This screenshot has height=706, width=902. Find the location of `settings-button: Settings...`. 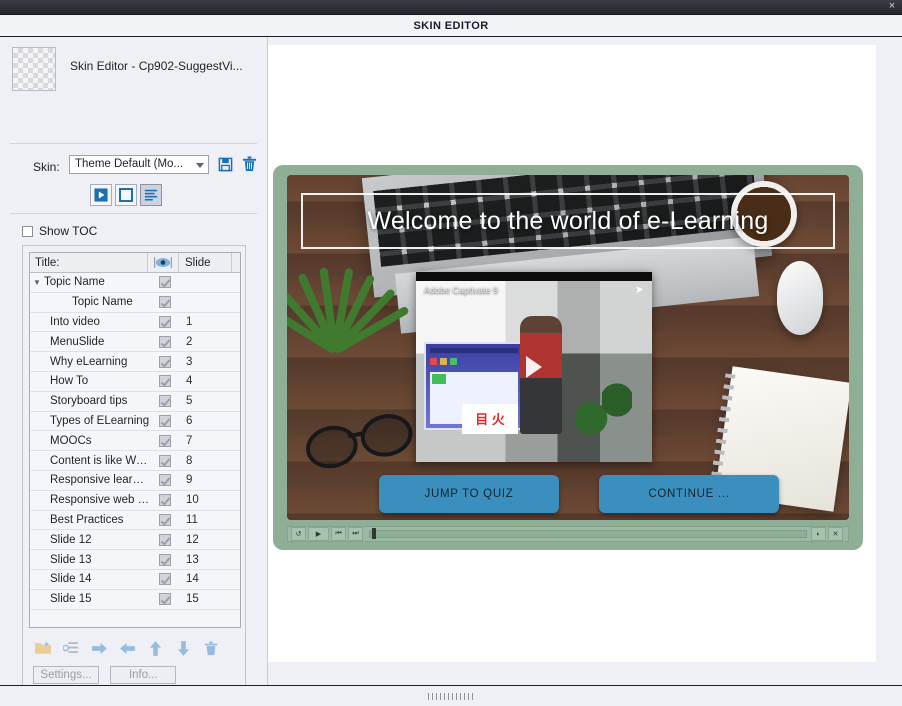

settings-button: Settings... is located at coordinates (66, 675).